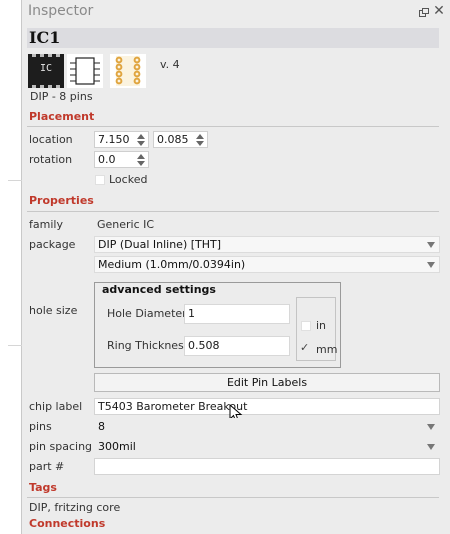 The width and height of the screenshot is (450, 534). What do you see at coordinates (159, 289) in the screenshot?
I see `advanced-settings-title: advanced settings` at bounding box center [159, 289].